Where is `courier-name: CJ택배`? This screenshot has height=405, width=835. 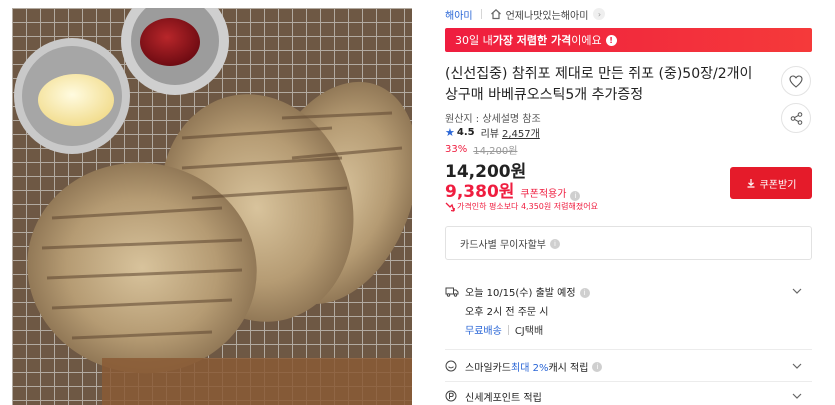
courier-name: CJ택배 is located at coordinates (529, 331).